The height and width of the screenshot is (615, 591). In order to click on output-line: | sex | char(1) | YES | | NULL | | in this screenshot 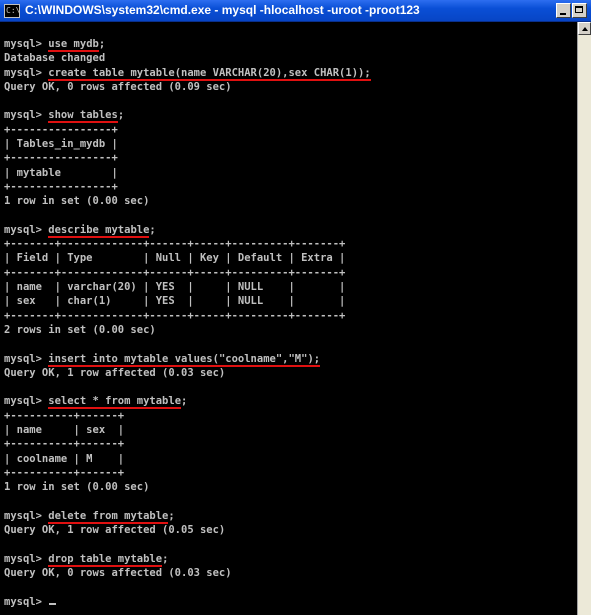, I will do `click(289, 301)`.